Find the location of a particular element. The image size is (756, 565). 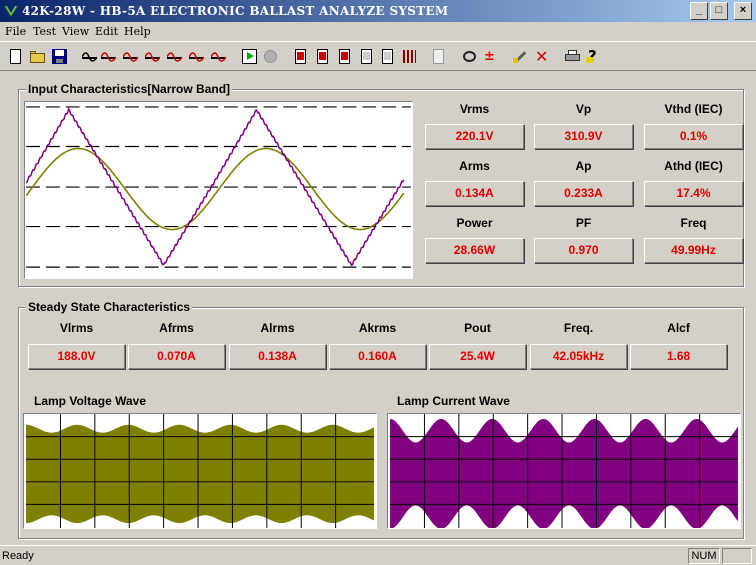

input-power-value: 28.66W is located at coordinates (474, 250).